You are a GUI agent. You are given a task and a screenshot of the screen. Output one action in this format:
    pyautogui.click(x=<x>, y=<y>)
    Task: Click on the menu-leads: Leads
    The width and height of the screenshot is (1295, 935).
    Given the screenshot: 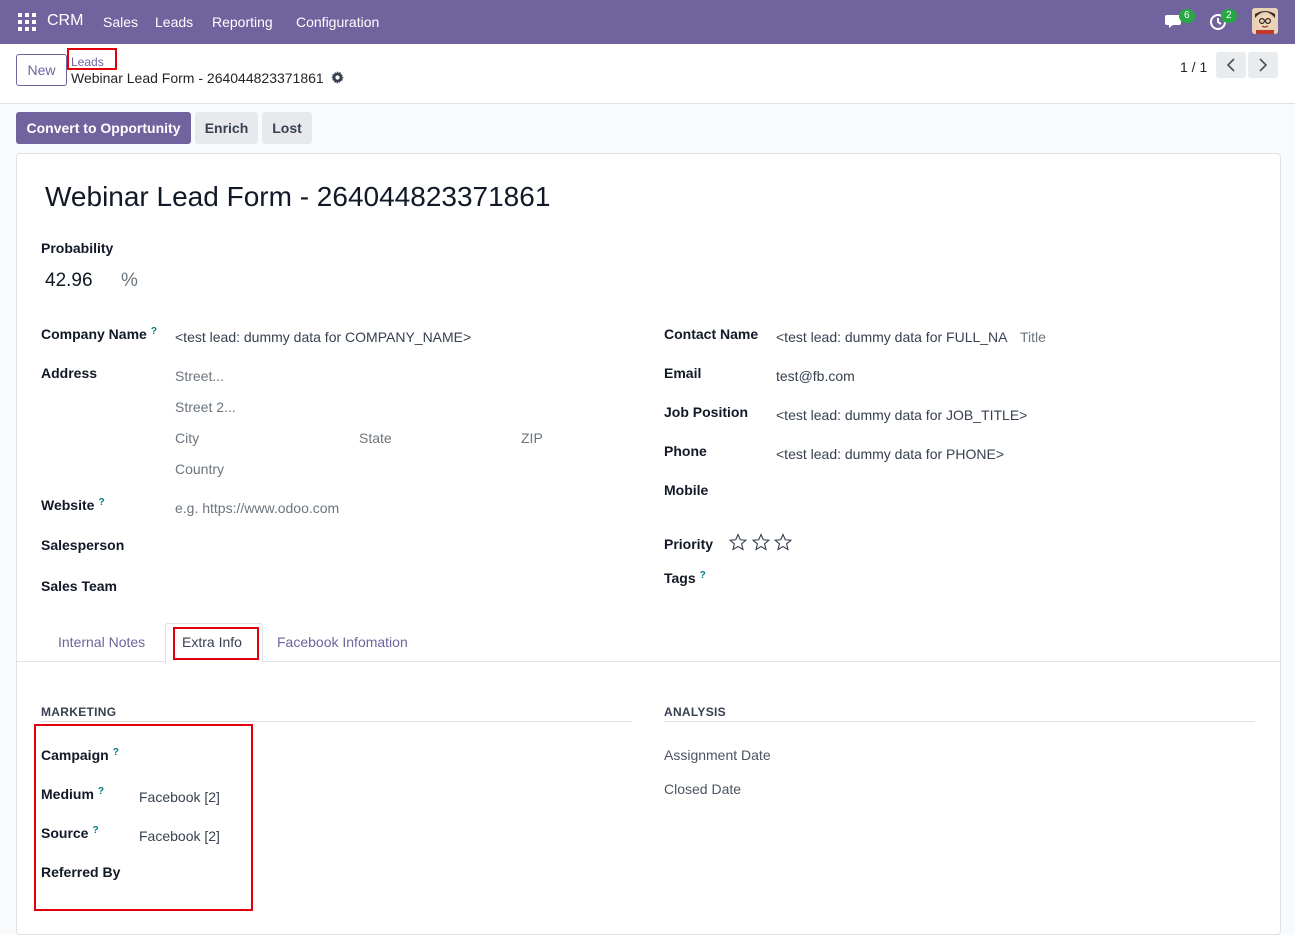 What is the action you would take?
    pyautogui.click(x=174, y=22)
    